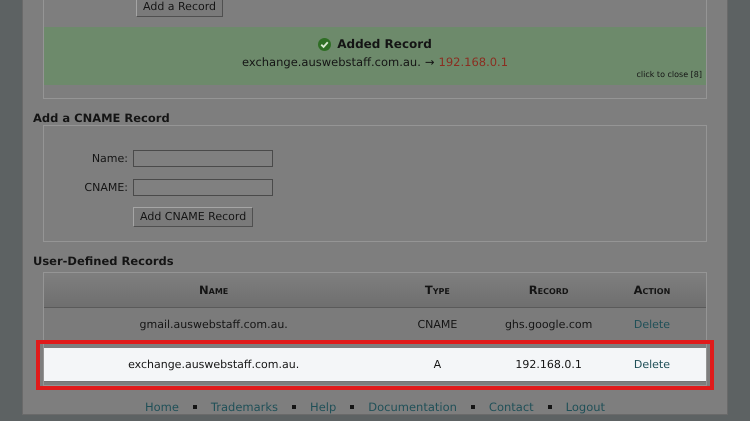 The height and width of the screenshot is (421, 750). Describe the element at coordinates (244, 407) in the screenshot. I see `footer-link: Trademarks` at that location.